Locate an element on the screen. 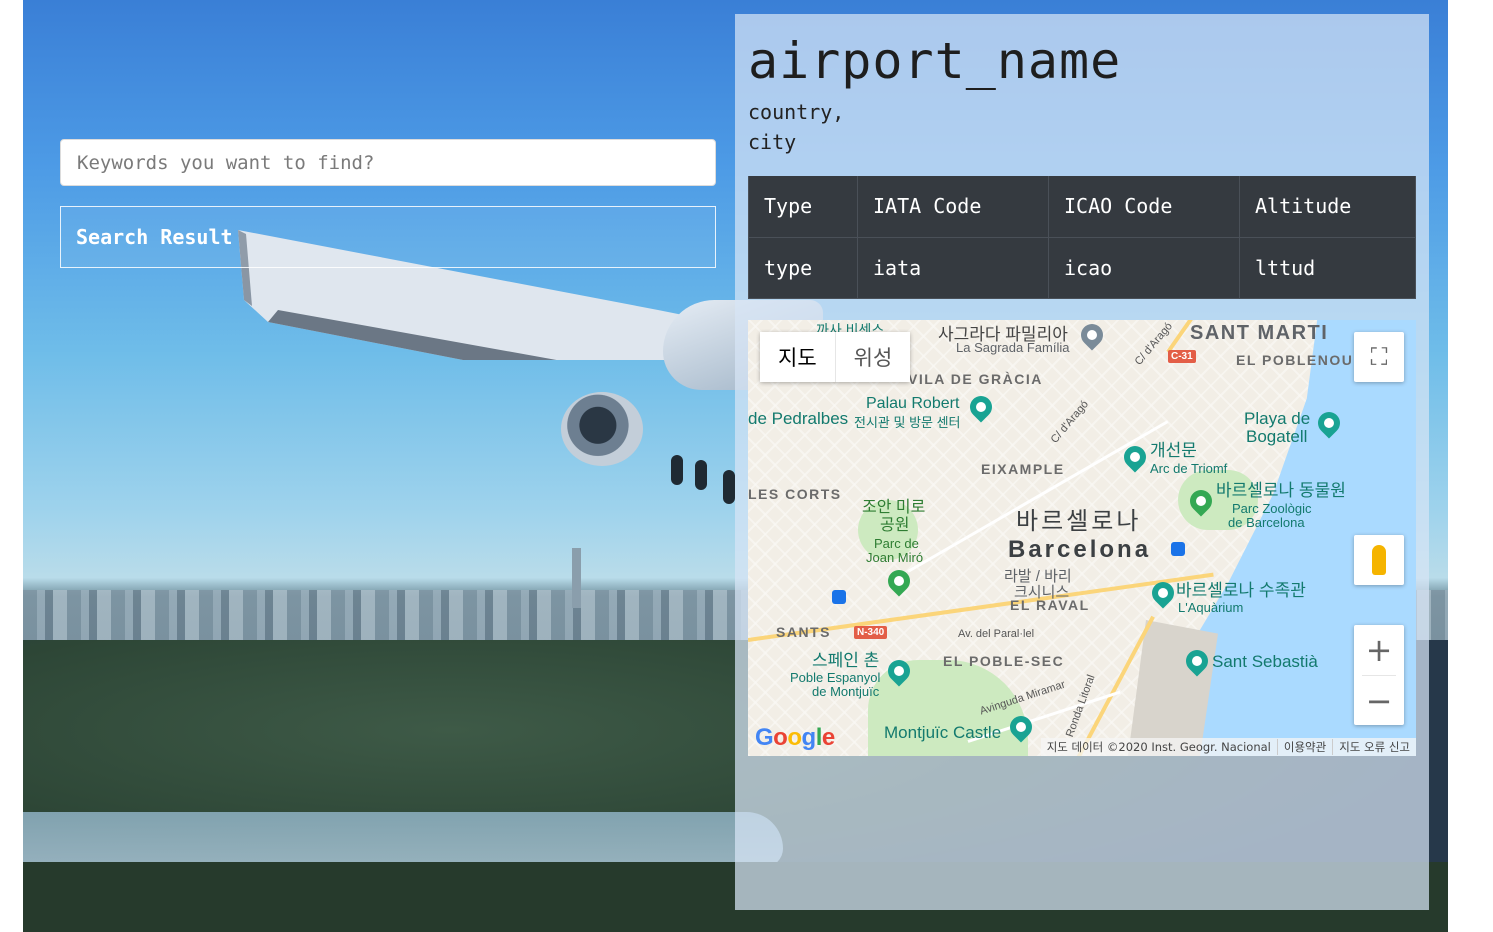 The height and width of the screenshot is (932, 1493). airplane-engine is located at coordinates (602, 429).